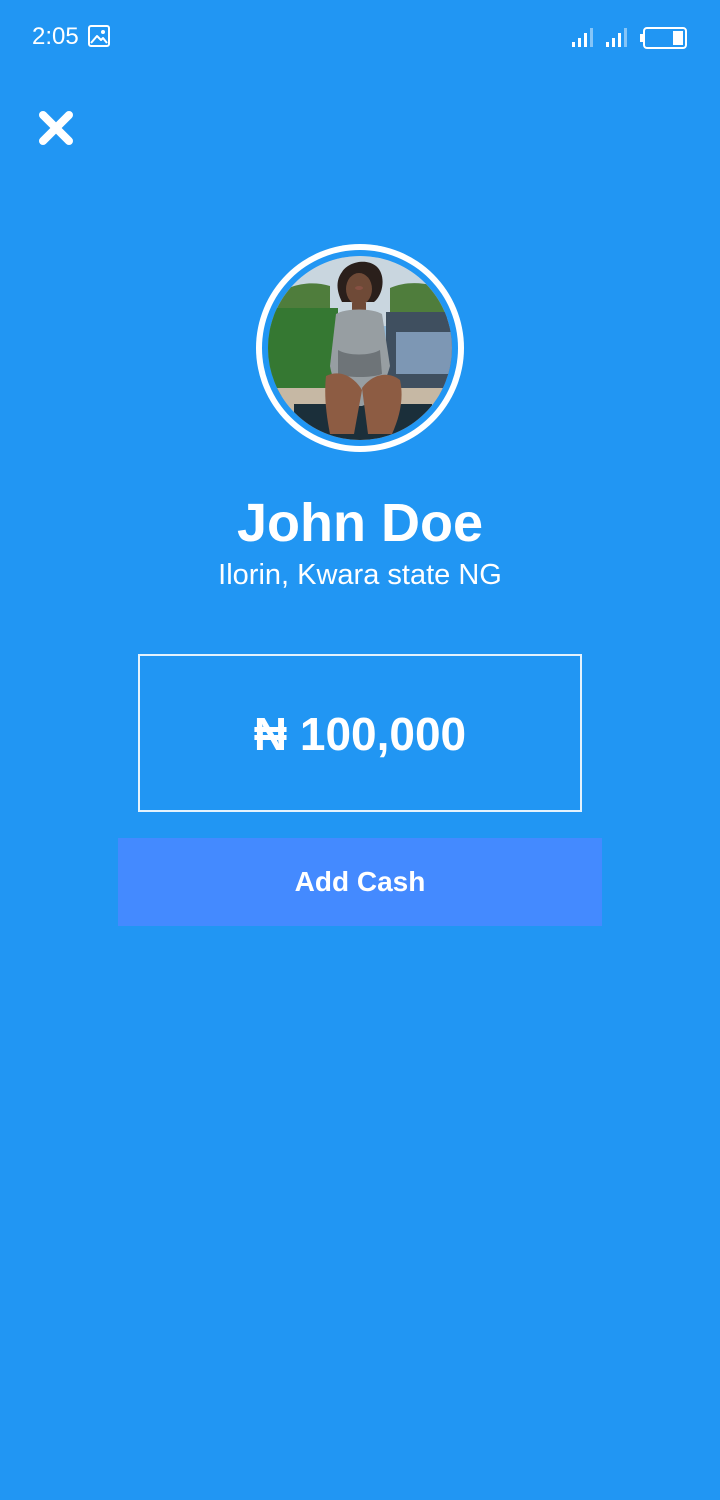  I want to click on add-cash-button: Add Cash, so click(360, 882).